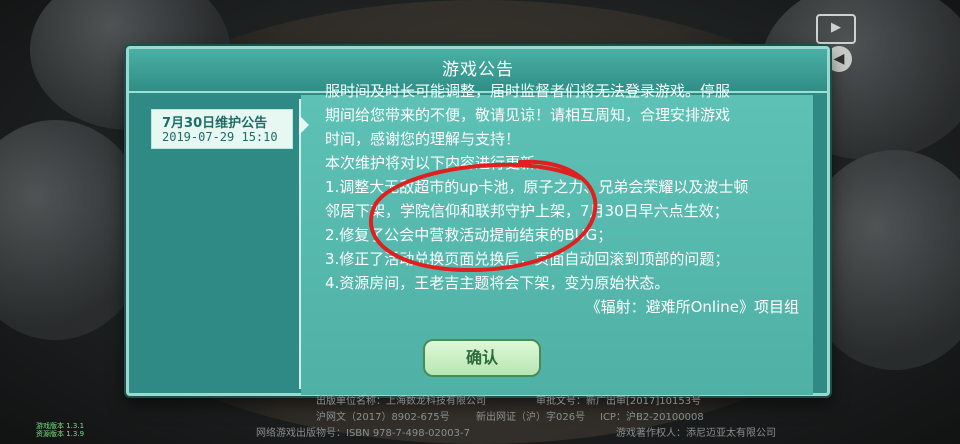 The width and height of the screenshot is (960, 444). What do you see at coordinates (528, 91) in the screenshot?
I see `notice-line: 服时间及时长可能调整，届时监督者们将无法登录游戏。停服` at bounding box center [528, 91].